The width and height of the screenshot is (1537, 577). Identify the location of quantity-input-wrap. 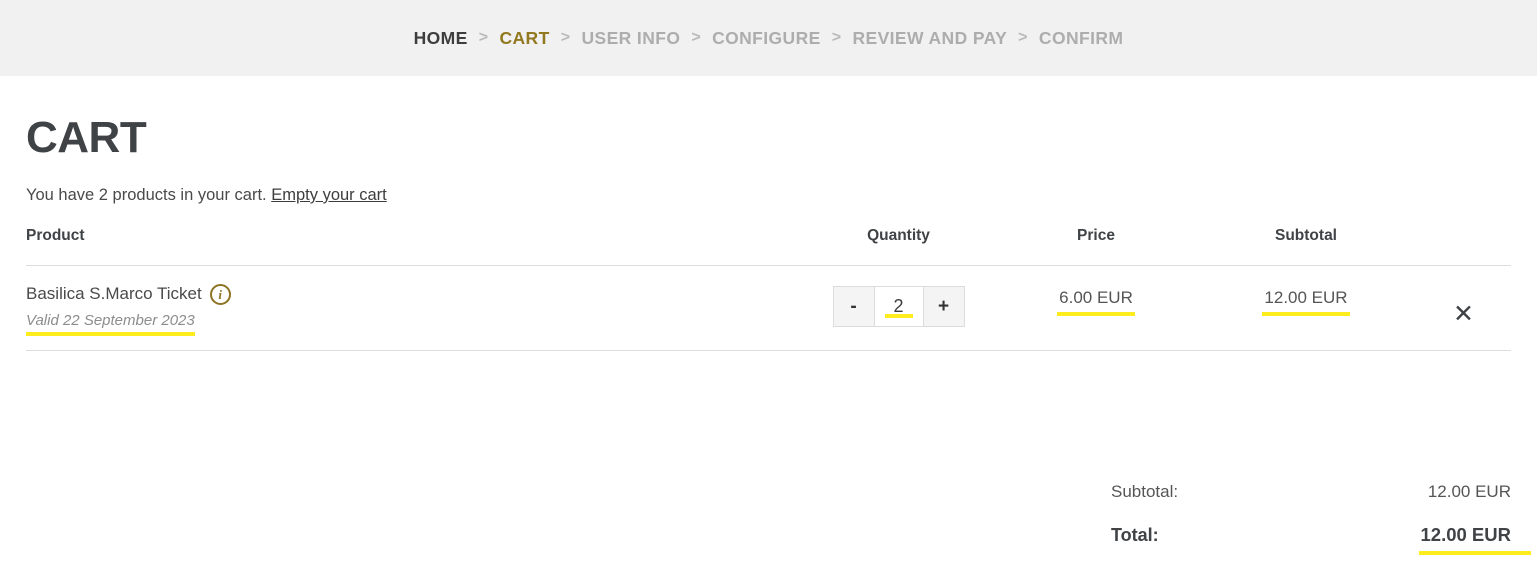
(898, 306).